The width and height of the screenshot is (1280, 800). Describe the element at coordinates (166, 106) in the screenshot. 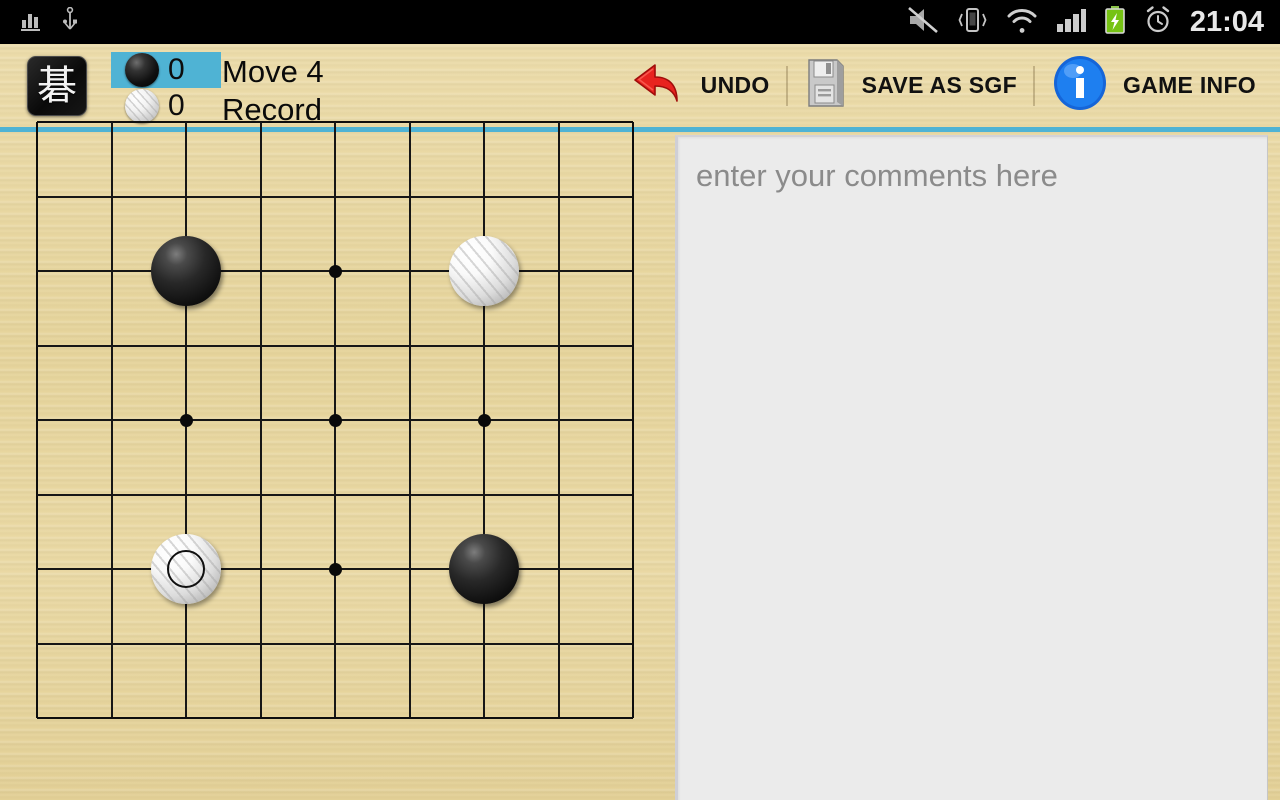

I see `white-capture-row: 0` at that location.